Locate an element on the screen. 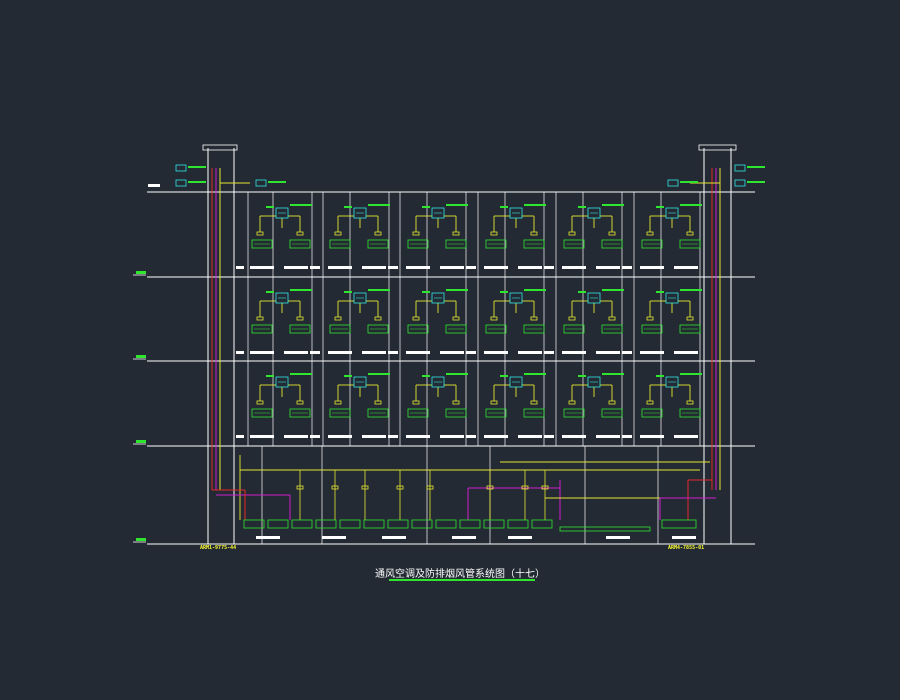  right-shaft-cap is located at coordinates (717, 147).